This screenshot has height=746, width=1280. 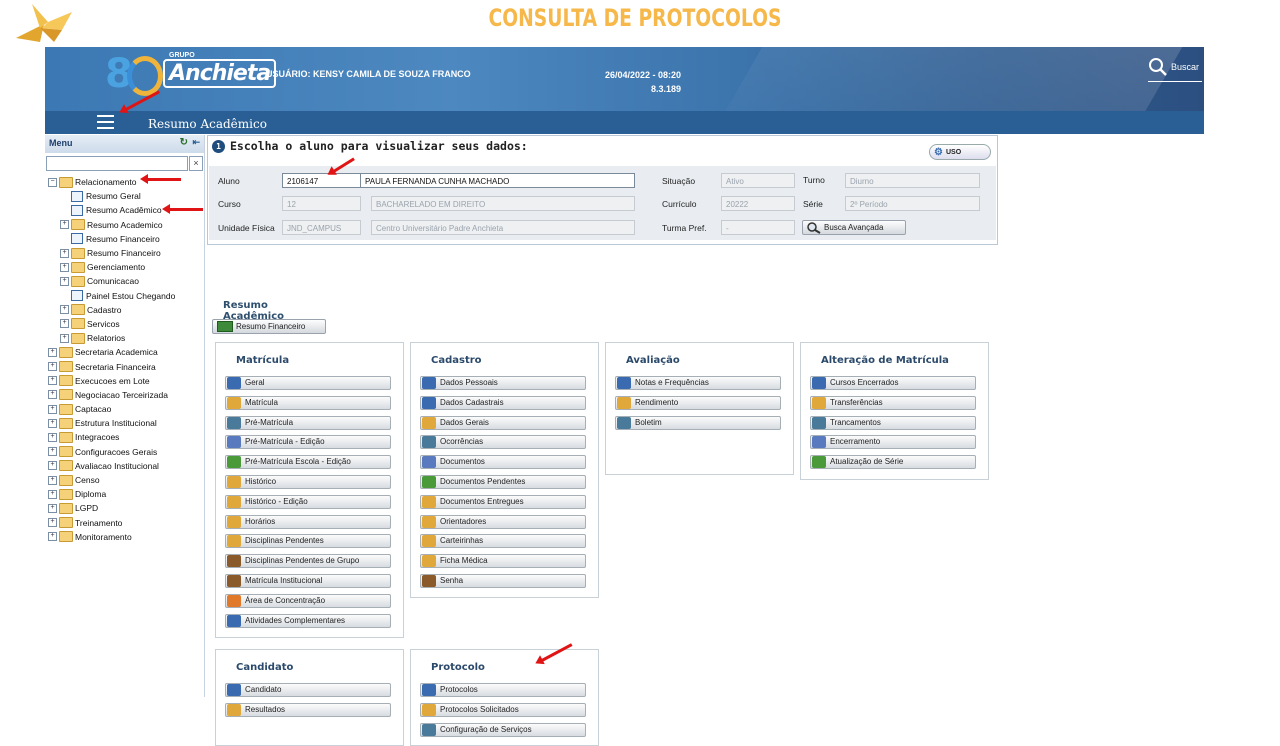 I want to click on sidebar-item-secretaria-financeira: + Secretaria Financeira, so click(x=124, y=366).